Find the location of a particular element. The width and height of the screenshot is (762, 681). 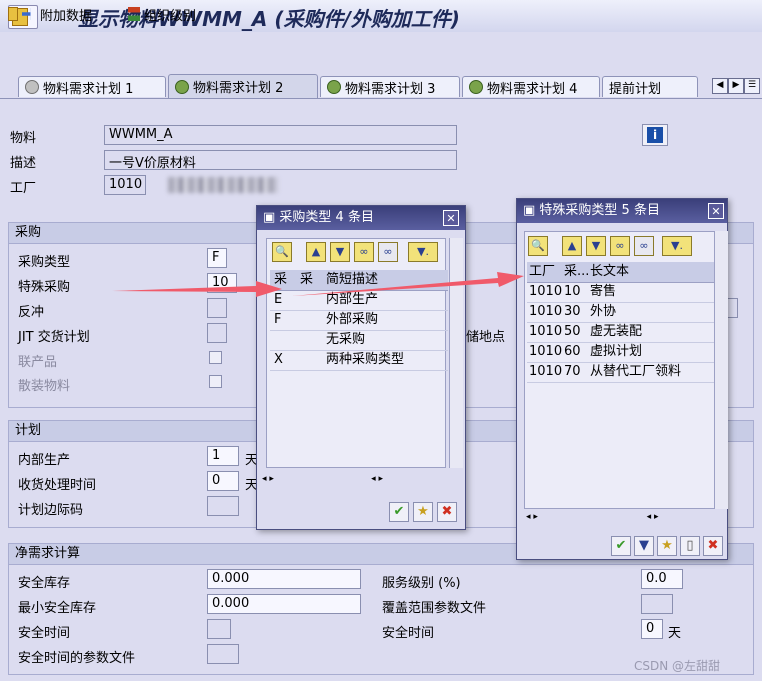

safety-stock-label: 安全库存 is located at coordinates (44, 583).